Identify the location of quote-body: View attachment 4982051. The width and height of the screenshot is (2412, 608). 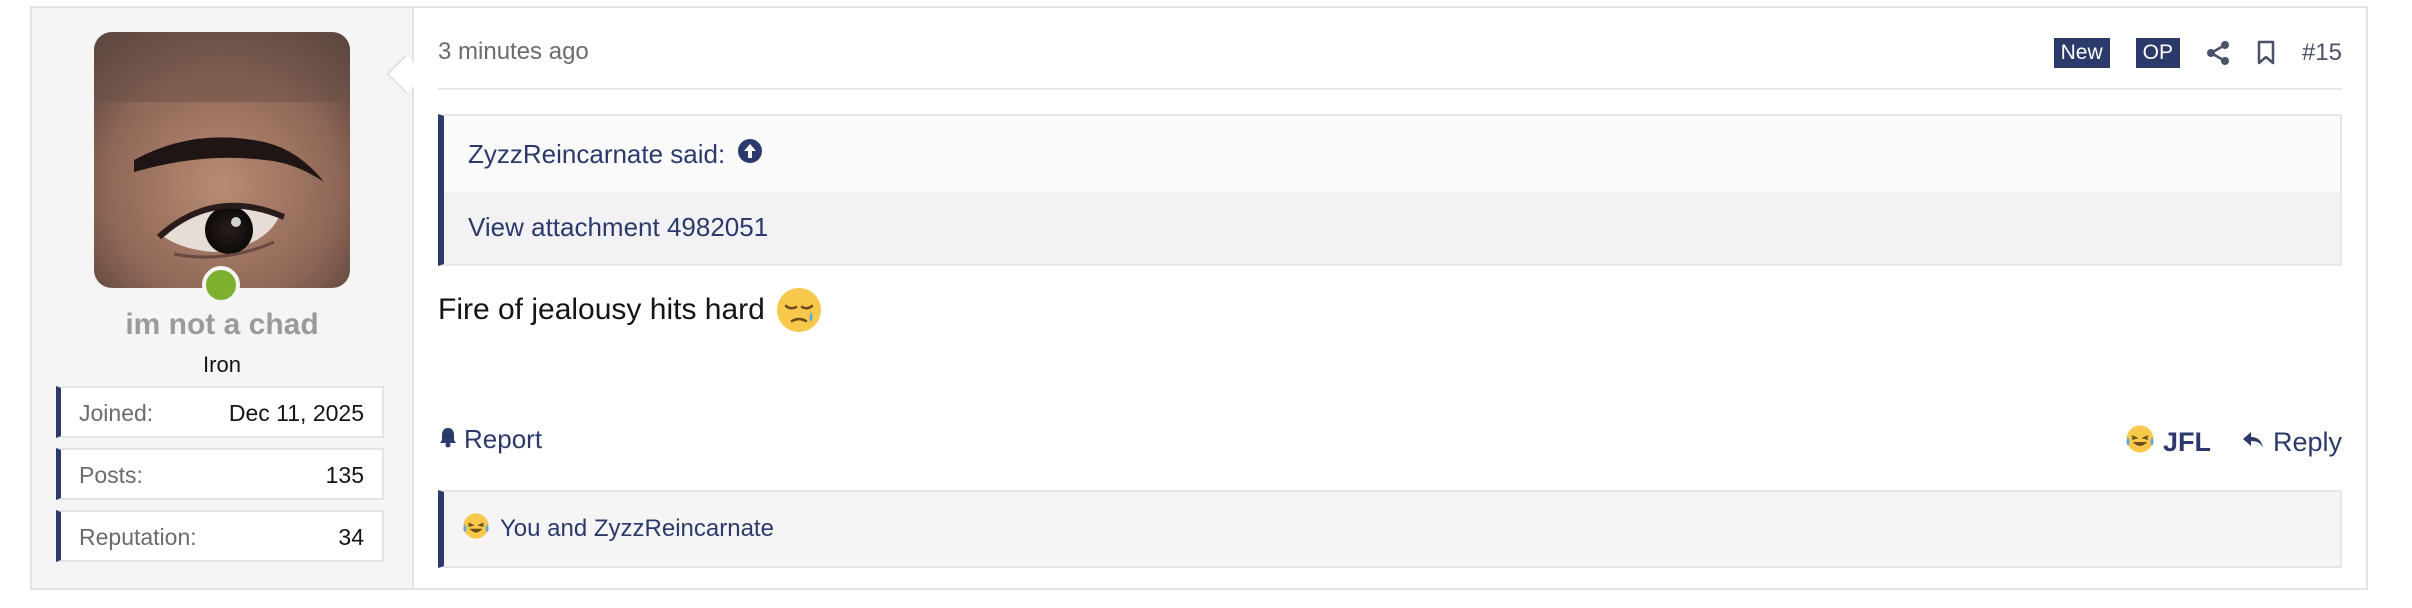
(1392, 228).